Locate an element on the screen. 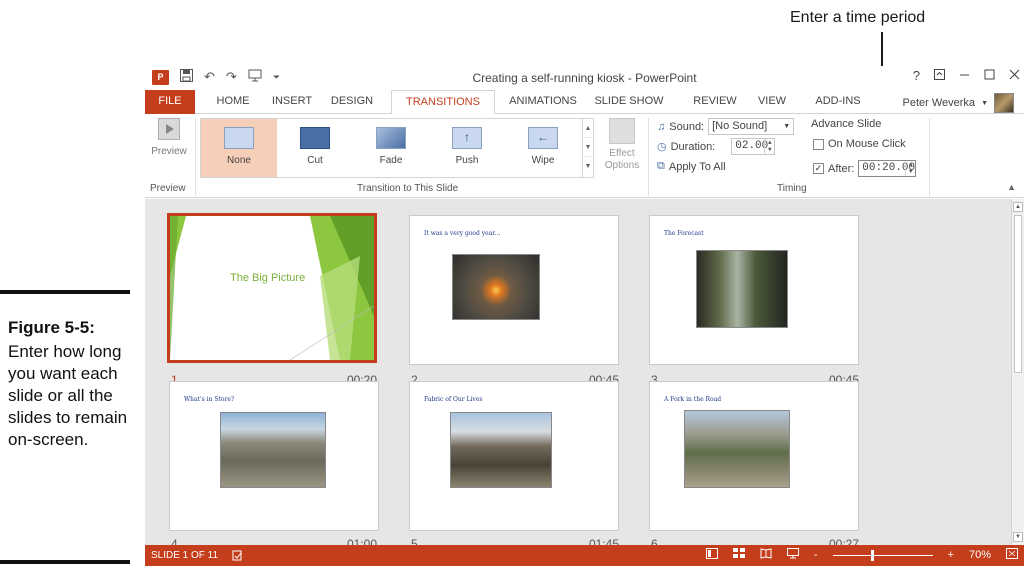 The image size is (1024, 566). effect-options-label: Effect Options is located at coordinates (622, 159).